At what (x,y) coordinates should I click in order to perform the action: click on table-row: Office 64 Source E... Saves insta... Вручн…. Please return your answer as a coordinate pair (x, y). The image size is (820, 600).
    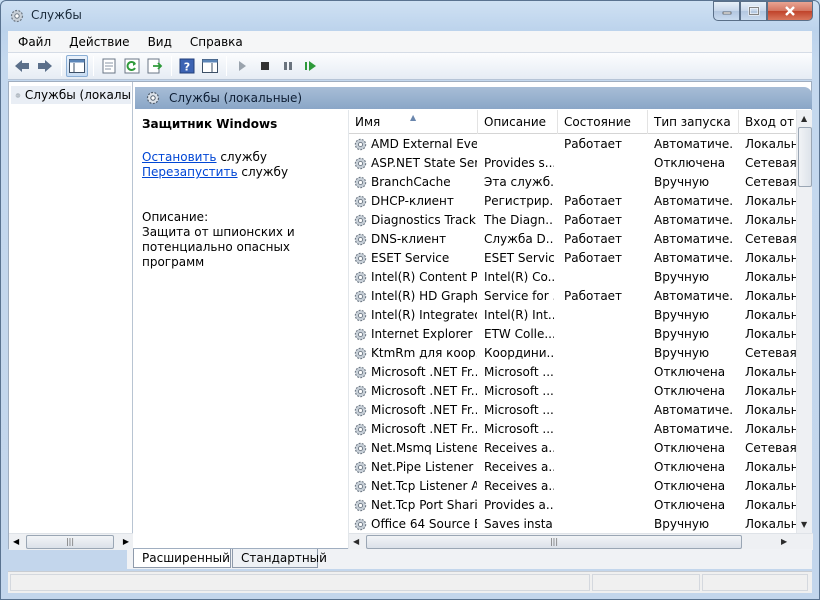
    Looking at the image, I should click on (573, 524).